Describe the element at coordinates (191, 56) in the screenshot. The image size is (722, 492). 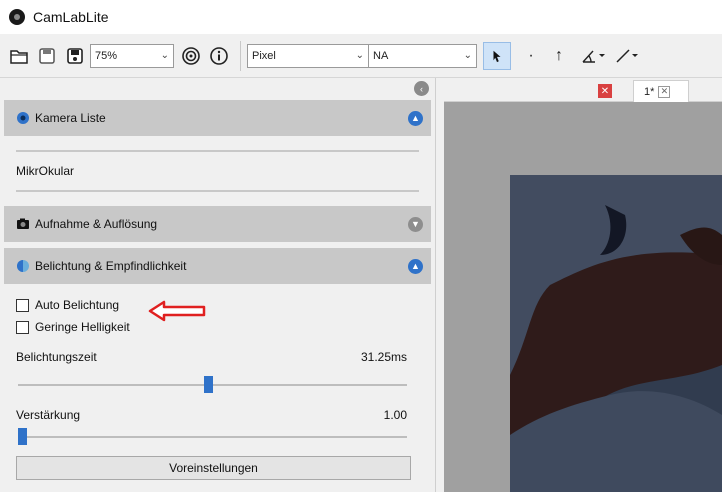
I see `target-icon` at that location.